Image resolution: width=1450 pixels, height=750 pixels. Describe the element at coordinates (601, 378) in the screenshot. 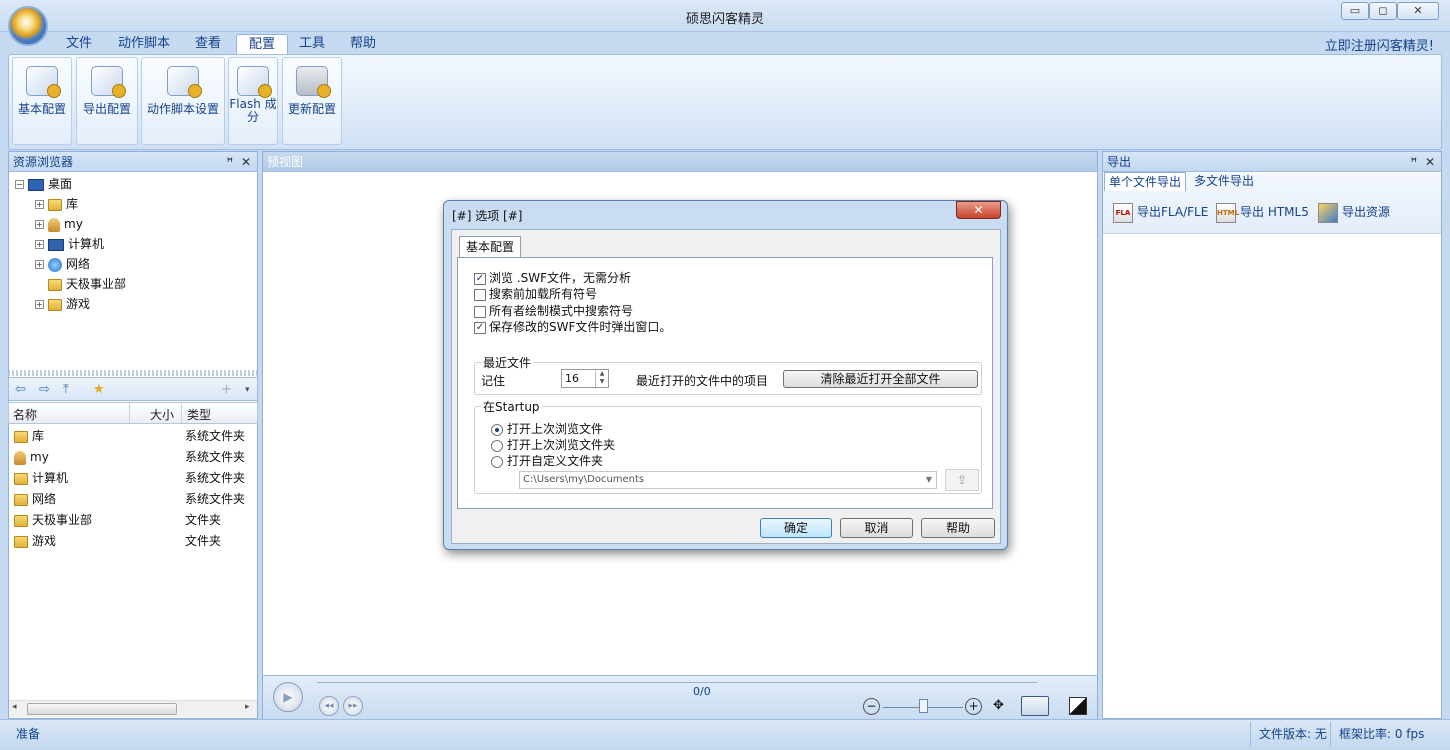

I see `spin-arrows-icon: ▲ ▼` at that location.